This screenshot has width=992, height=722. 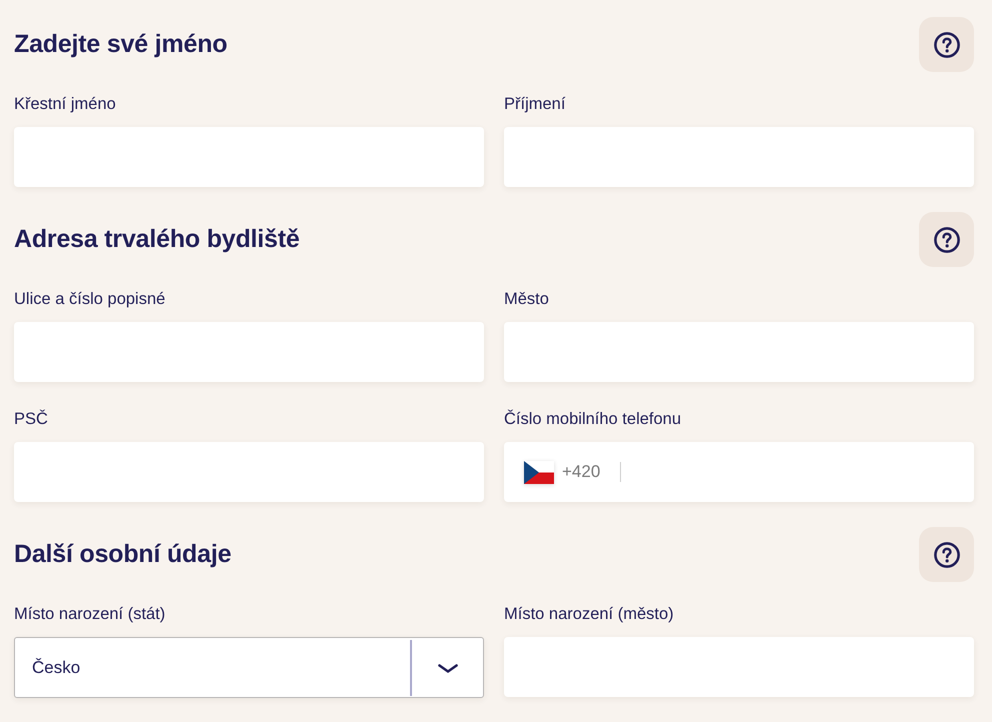 What do you see at coordinates (581, 472) in the screenshot?
I see `dialing-code: +420` at bounding box center [581, 472].